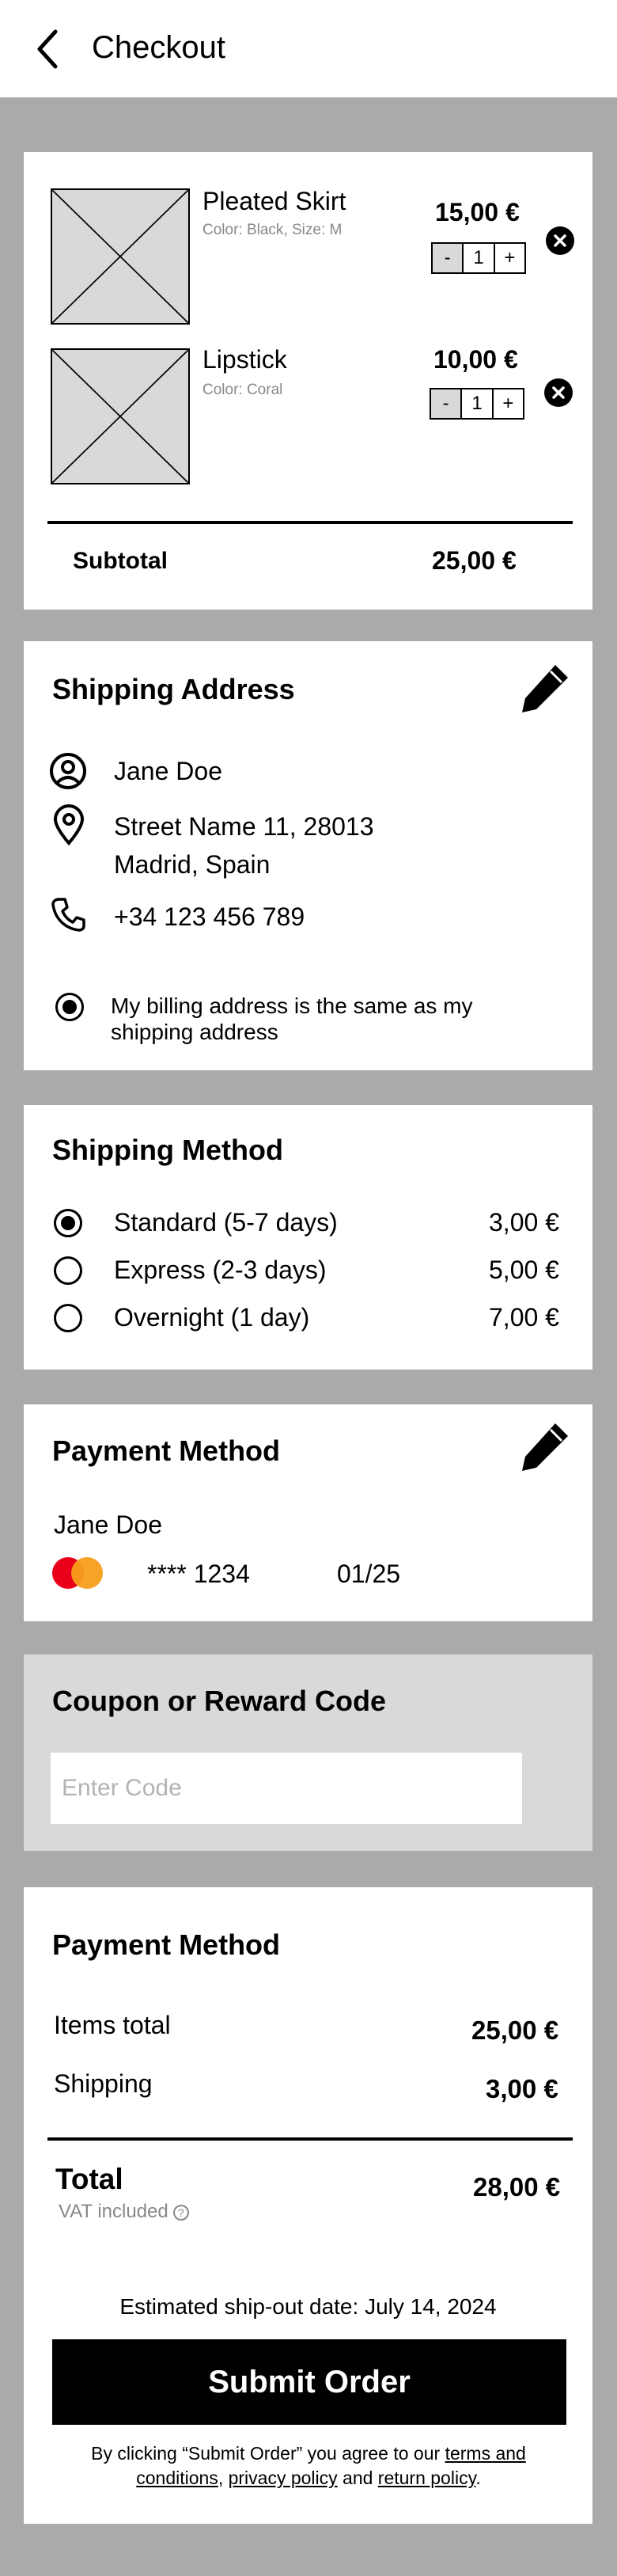 This screenshot has width=617, height=2576. Describe the element at coordinates (68, 825) in the screenshot. I see `location-pin-icon` at that location.